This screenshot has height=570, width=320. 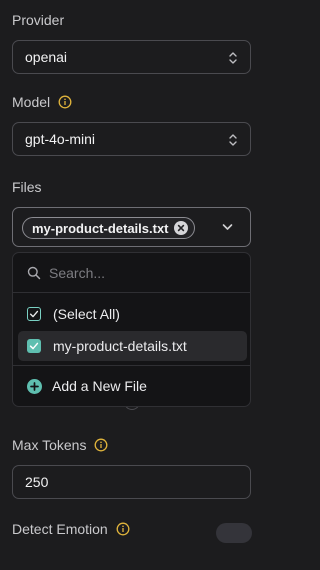 What do you see at coordinates (42, 102) in the screenshot?
I see `model-label: Model` at bounding box center [42, 102].